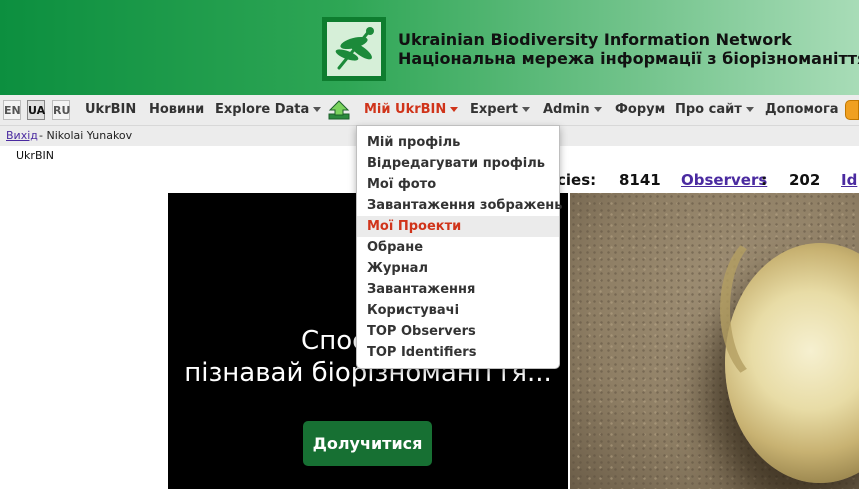  What do you see at coordinates (405, 109) in the screenshot?
I see `nav-my-ukrbin-label: Мій UkrBIN` at bounding box center [405, 109].